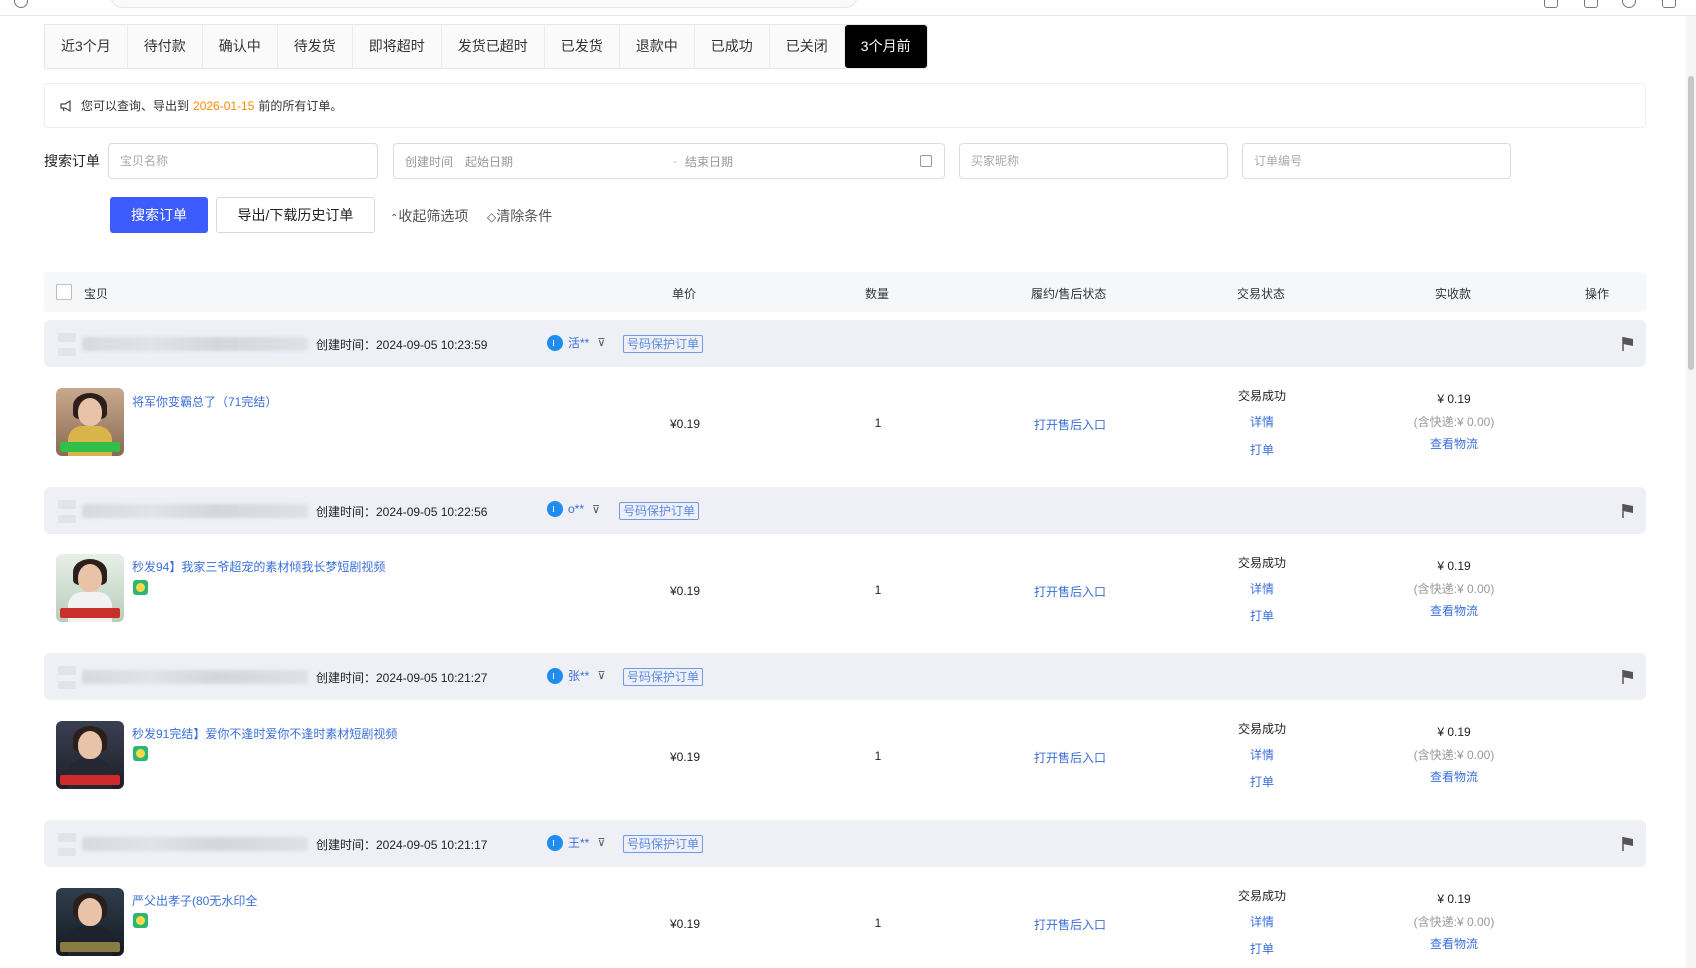 This screenshot has height=968, width=1696. Describe the element at coordinates (669, 161) in the screenshot. I see `created-date-range: 创建时间 起始日期 - 结束日期` at that location.